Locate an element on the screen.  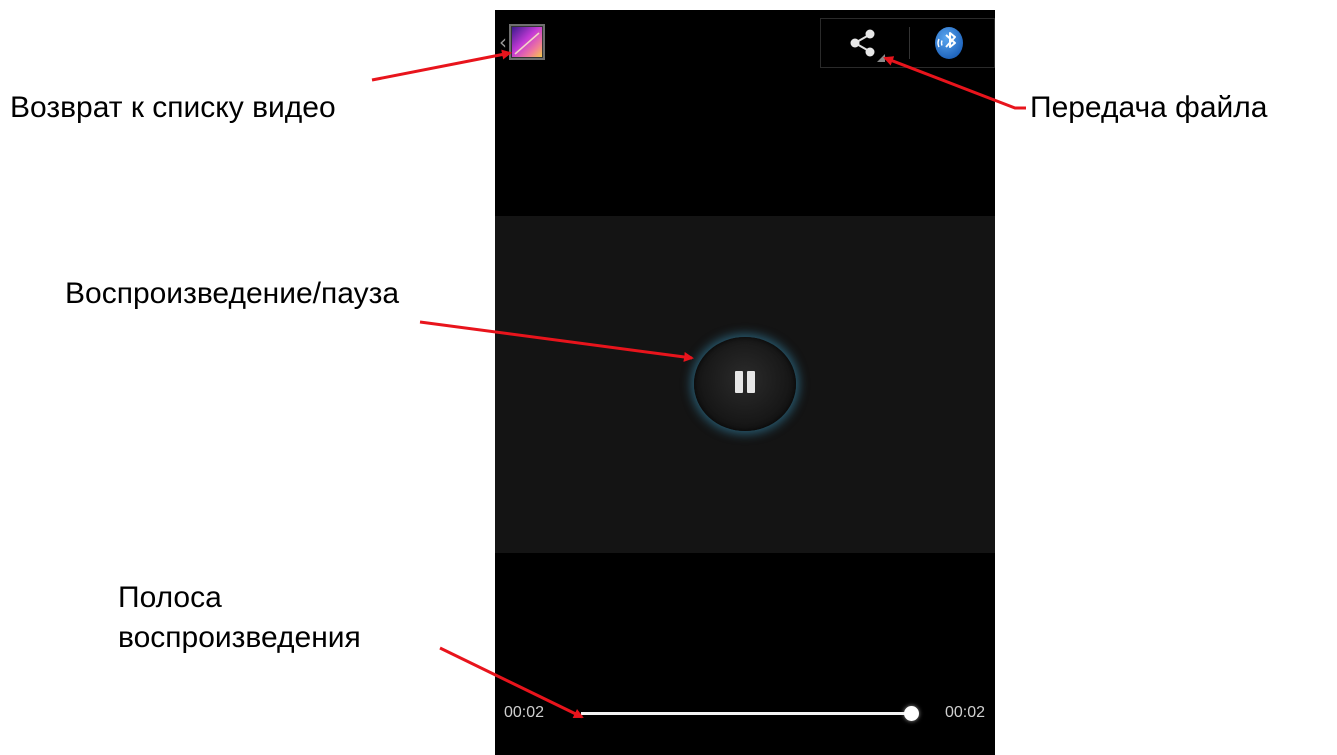
play-pause-button is located at coordinates (745, 384).